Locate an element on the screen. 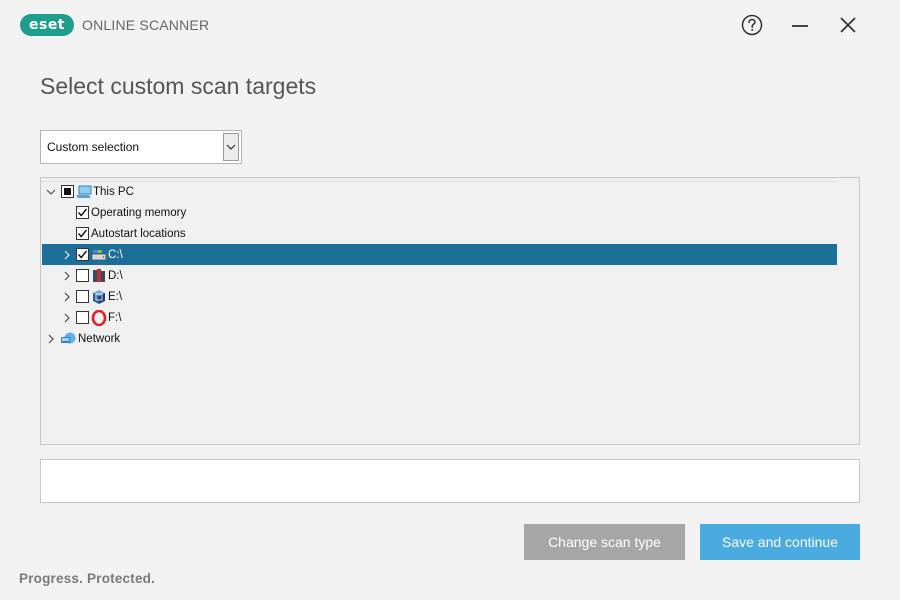 Image resolution: width=900 pixels, height=600 pixels. tree-label: F:\ is located at coordinates (115, 317).